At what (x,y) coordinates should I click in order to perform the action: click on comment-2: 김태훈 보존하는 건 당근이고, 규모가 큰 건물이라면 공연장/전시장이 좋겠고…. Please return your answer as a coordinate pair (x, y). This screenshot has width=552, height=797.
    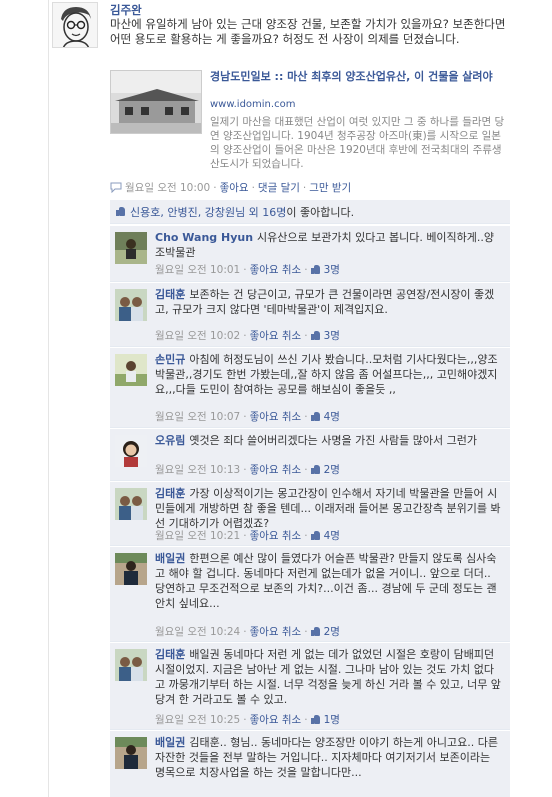
    Looking at the image, I should click on (310, 315).